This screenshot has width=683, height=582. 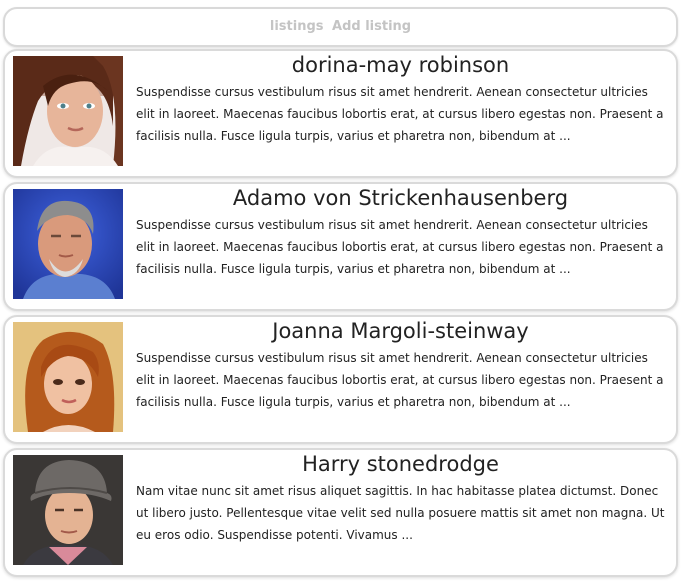 I want to click on listing-name: Harry stonedrodge, so click(x=400, y=464).